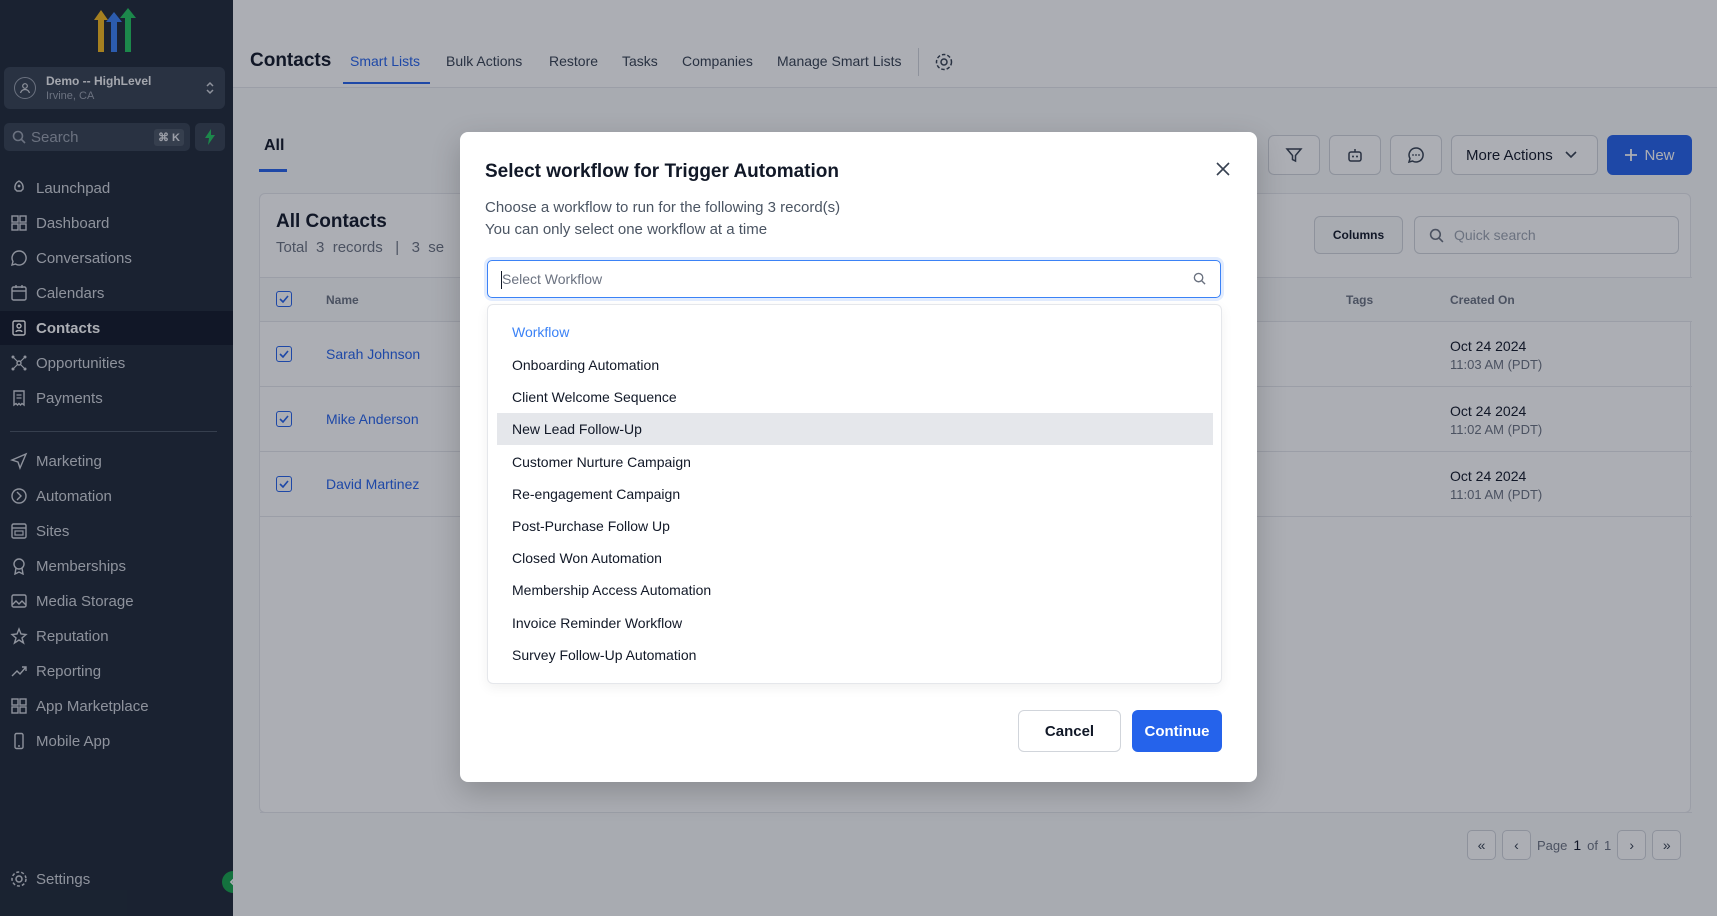  I want to click on workflow-option: Onboarding Automation, so click(855, 365).